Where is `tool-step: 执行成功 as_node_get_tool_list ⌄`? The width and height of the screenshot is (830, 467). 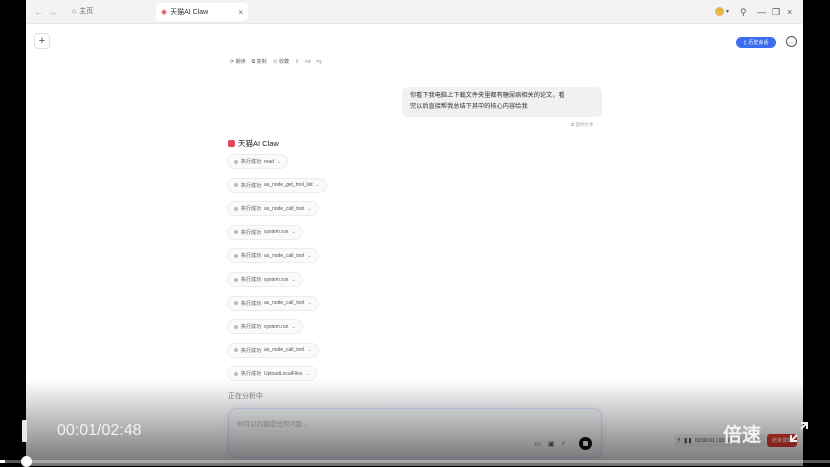 tool-step: 执行成功 as_node_get_tool_list ⌄ is located at coordinates (277, 185).